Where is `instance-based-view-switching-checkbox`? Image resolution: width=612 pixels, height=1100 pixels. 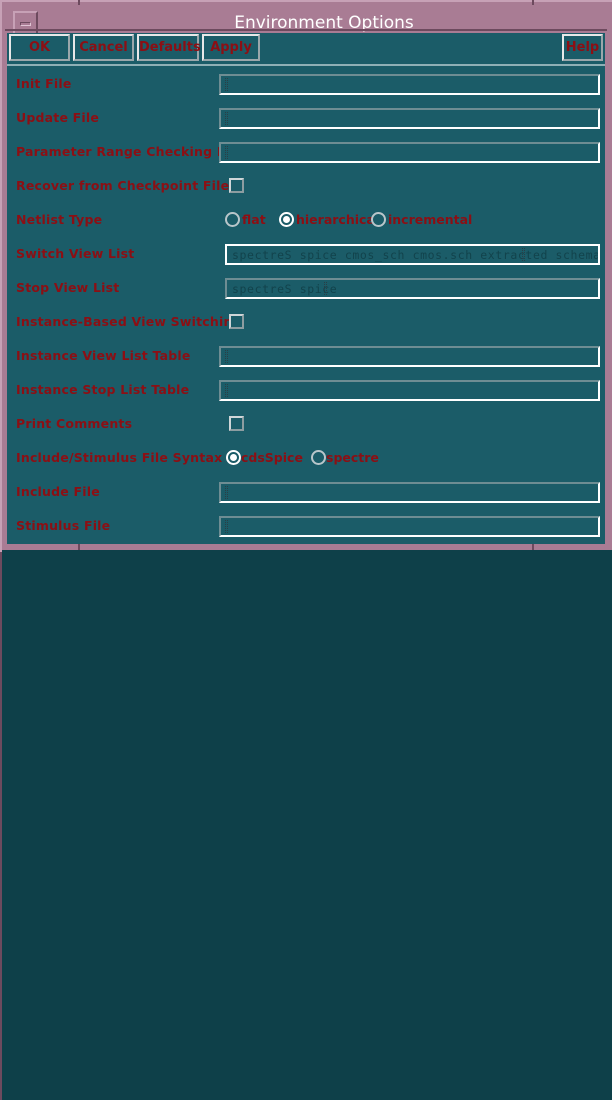
instance-based-view-switching-checkbox is located at coordinates (236, 321).